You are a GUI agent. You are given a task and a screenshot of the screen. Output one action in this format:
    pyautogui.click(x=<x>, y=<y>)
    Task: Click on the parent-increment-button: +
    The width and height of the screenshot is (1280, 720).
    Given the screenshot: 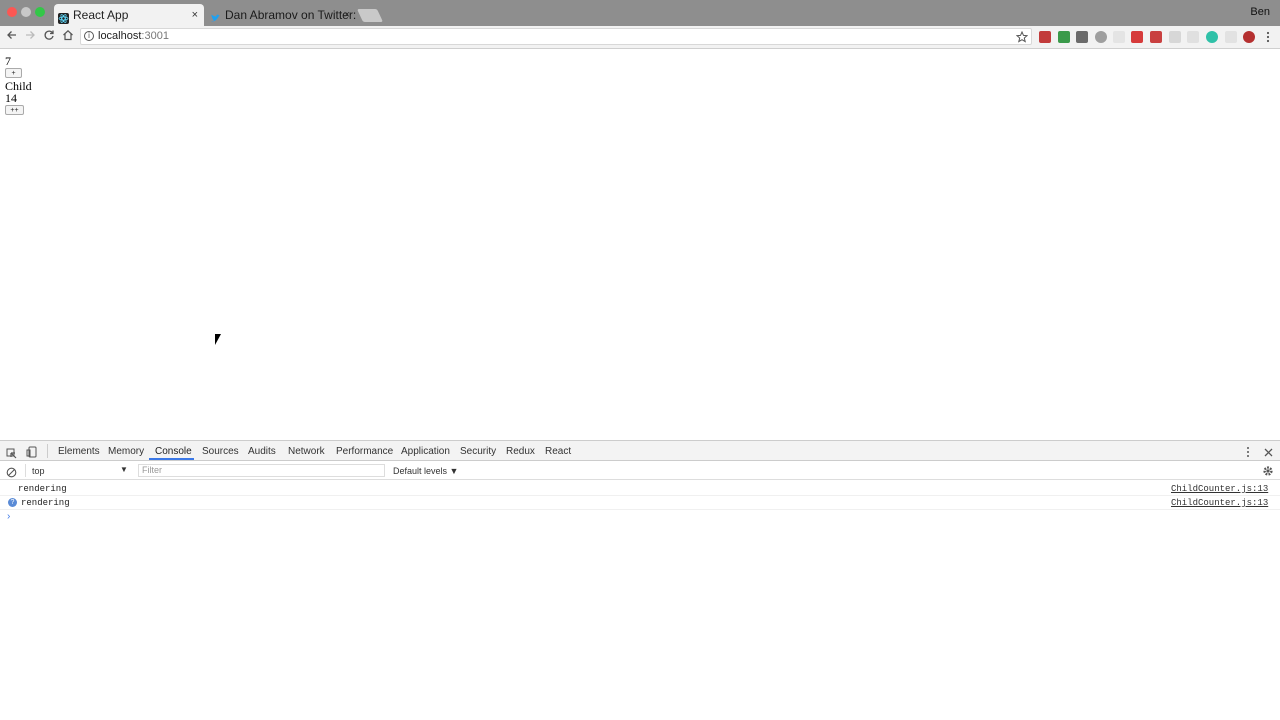 What is the action you would take?
    pyautogui.click(x=13, y=73)
    